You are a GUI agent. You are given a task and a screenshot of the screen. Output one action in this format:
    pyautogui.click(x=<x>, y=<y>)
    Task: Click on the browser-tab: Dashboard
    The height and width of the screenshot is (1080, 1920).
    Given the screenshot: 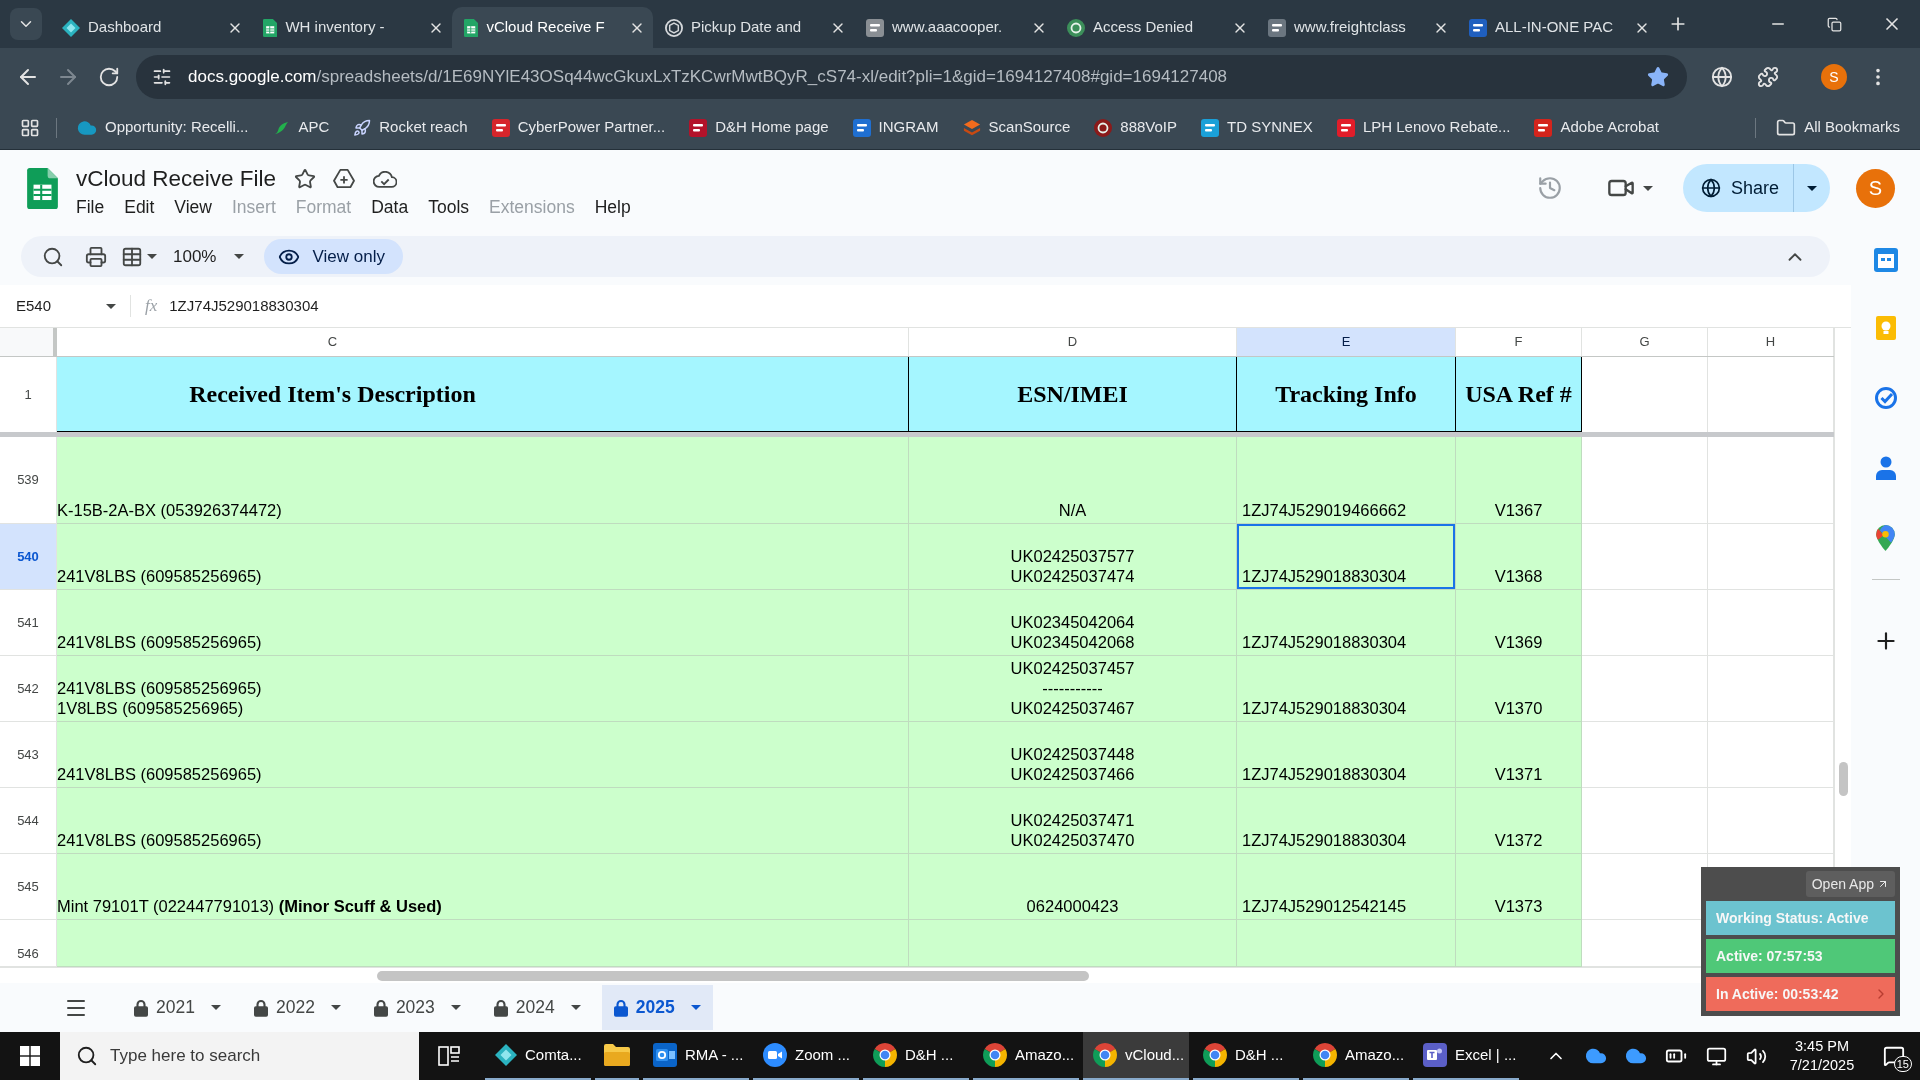 What is the action you would take?
    pyautogui.click(x=150, y=27)
    